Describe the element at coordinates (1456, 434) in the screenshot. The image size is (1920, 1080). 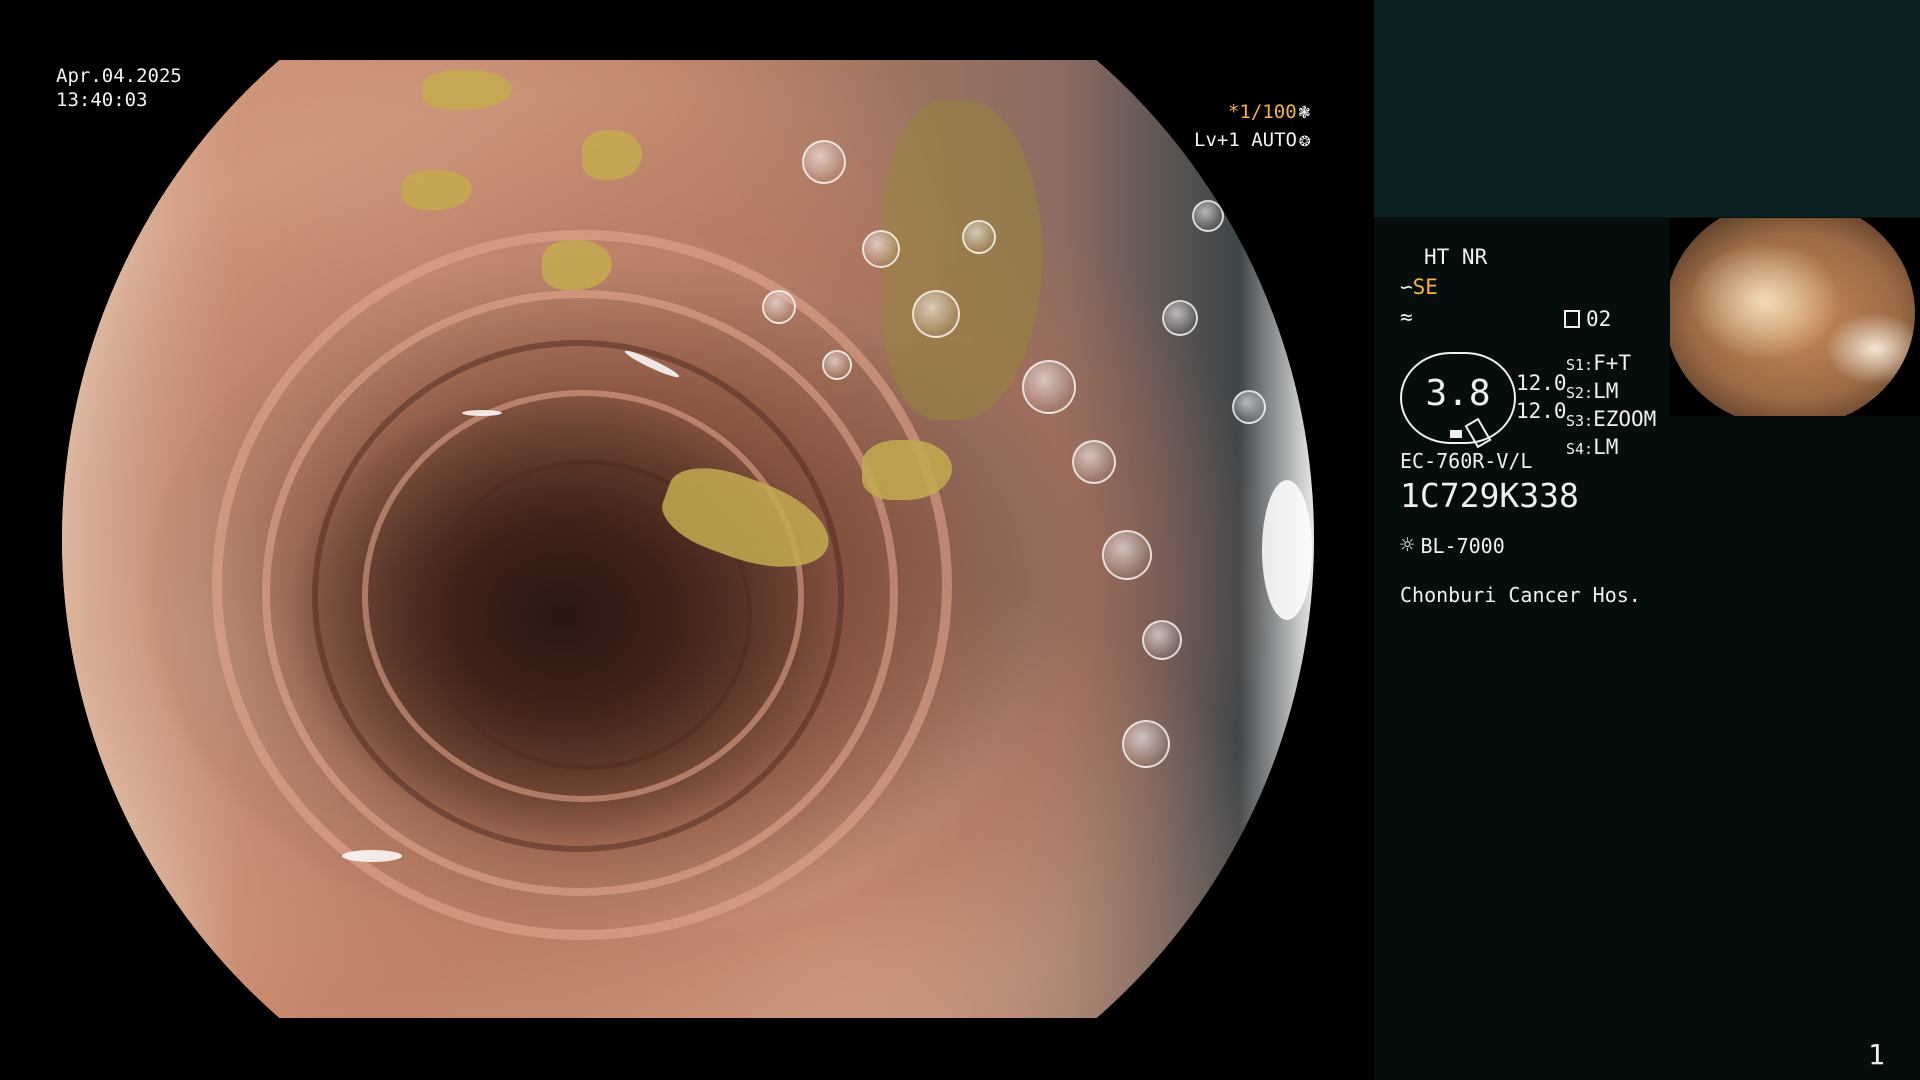
I see `zoom-position-marker` at that location.